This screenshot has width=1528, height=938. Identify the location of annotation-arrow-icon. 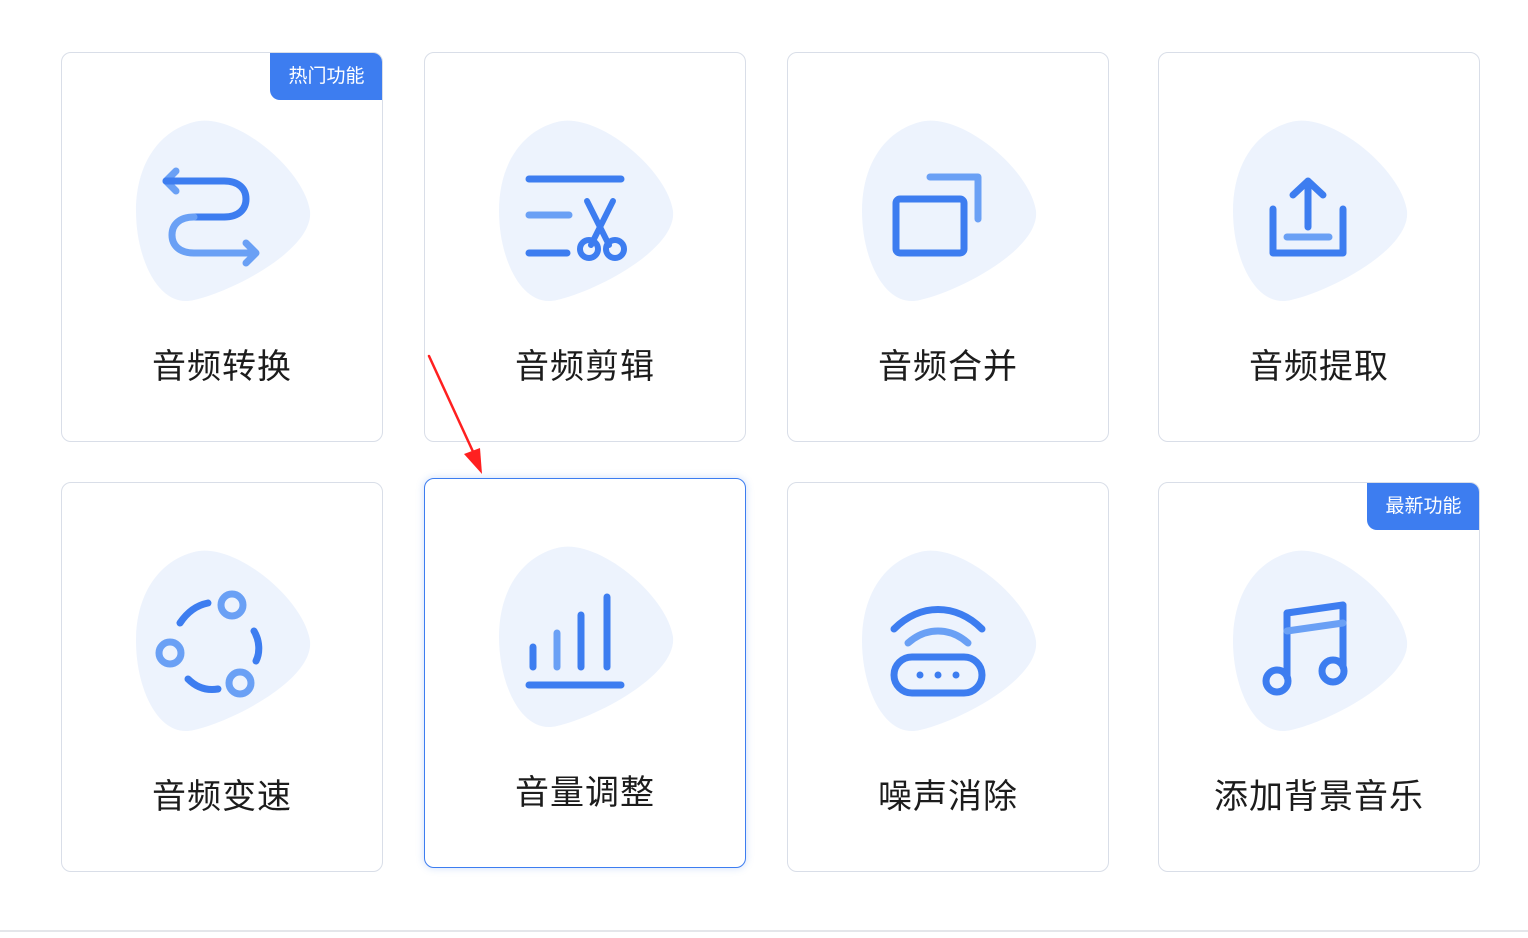
(454, 414).